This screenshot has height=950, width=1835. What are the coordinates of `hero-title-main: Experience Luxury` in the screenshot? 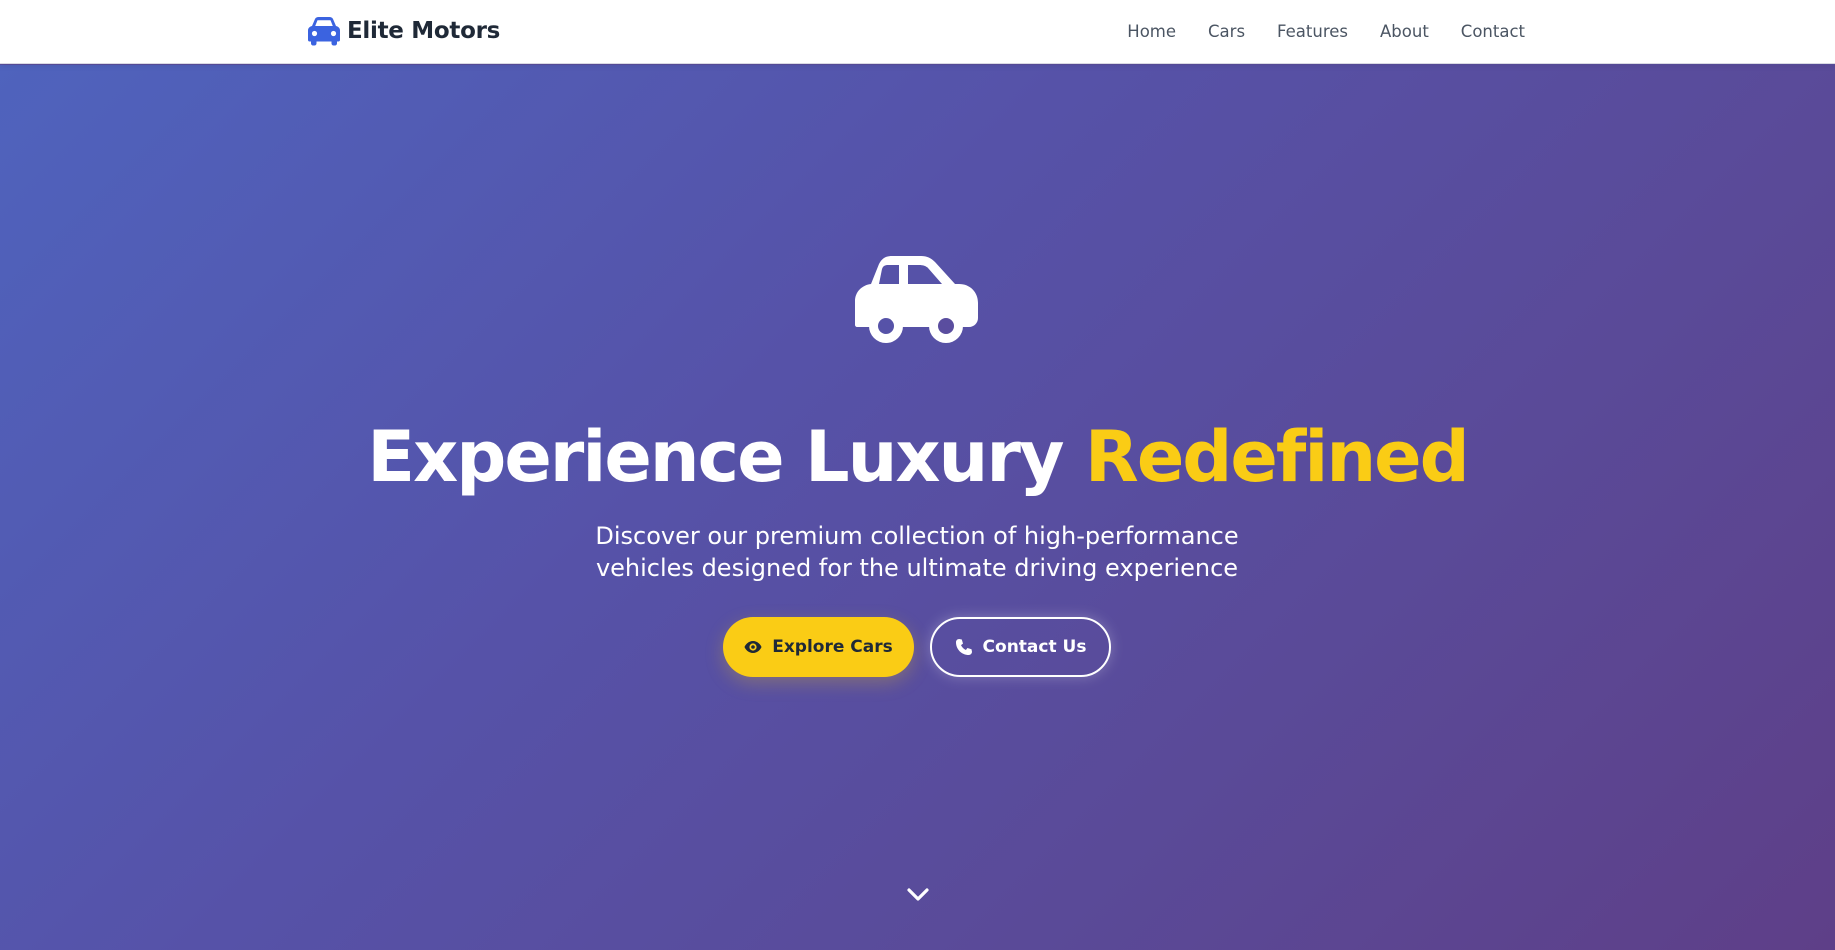 It's located at (726, 457).